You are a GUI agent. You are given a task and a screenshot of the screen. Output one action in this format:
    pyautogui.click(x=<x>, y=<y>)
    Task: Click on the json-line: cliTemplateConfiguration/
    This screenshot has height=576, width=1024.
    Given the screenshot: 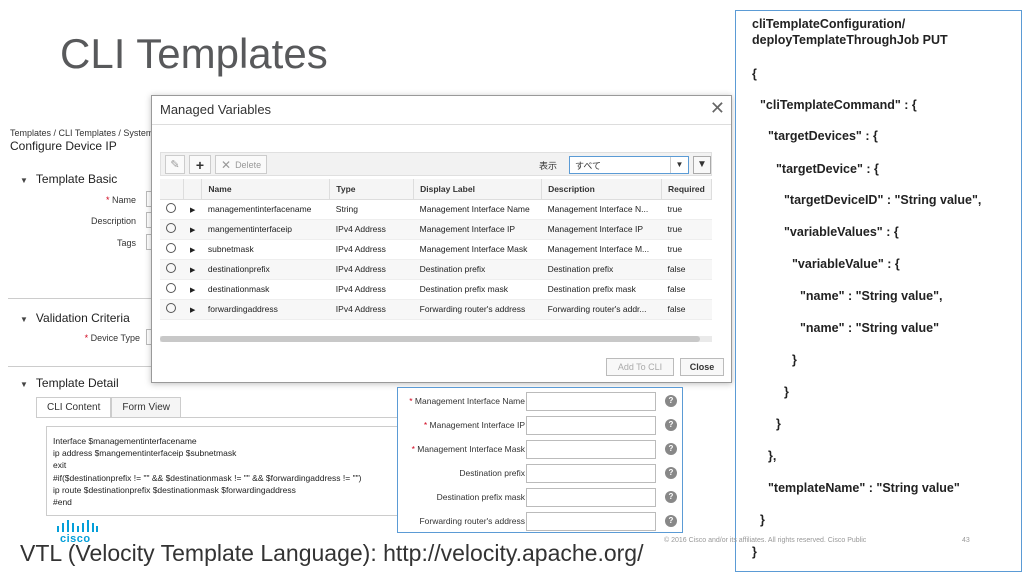 What is the action you would take?
    pyautogui.click(x=829, y=24)
    